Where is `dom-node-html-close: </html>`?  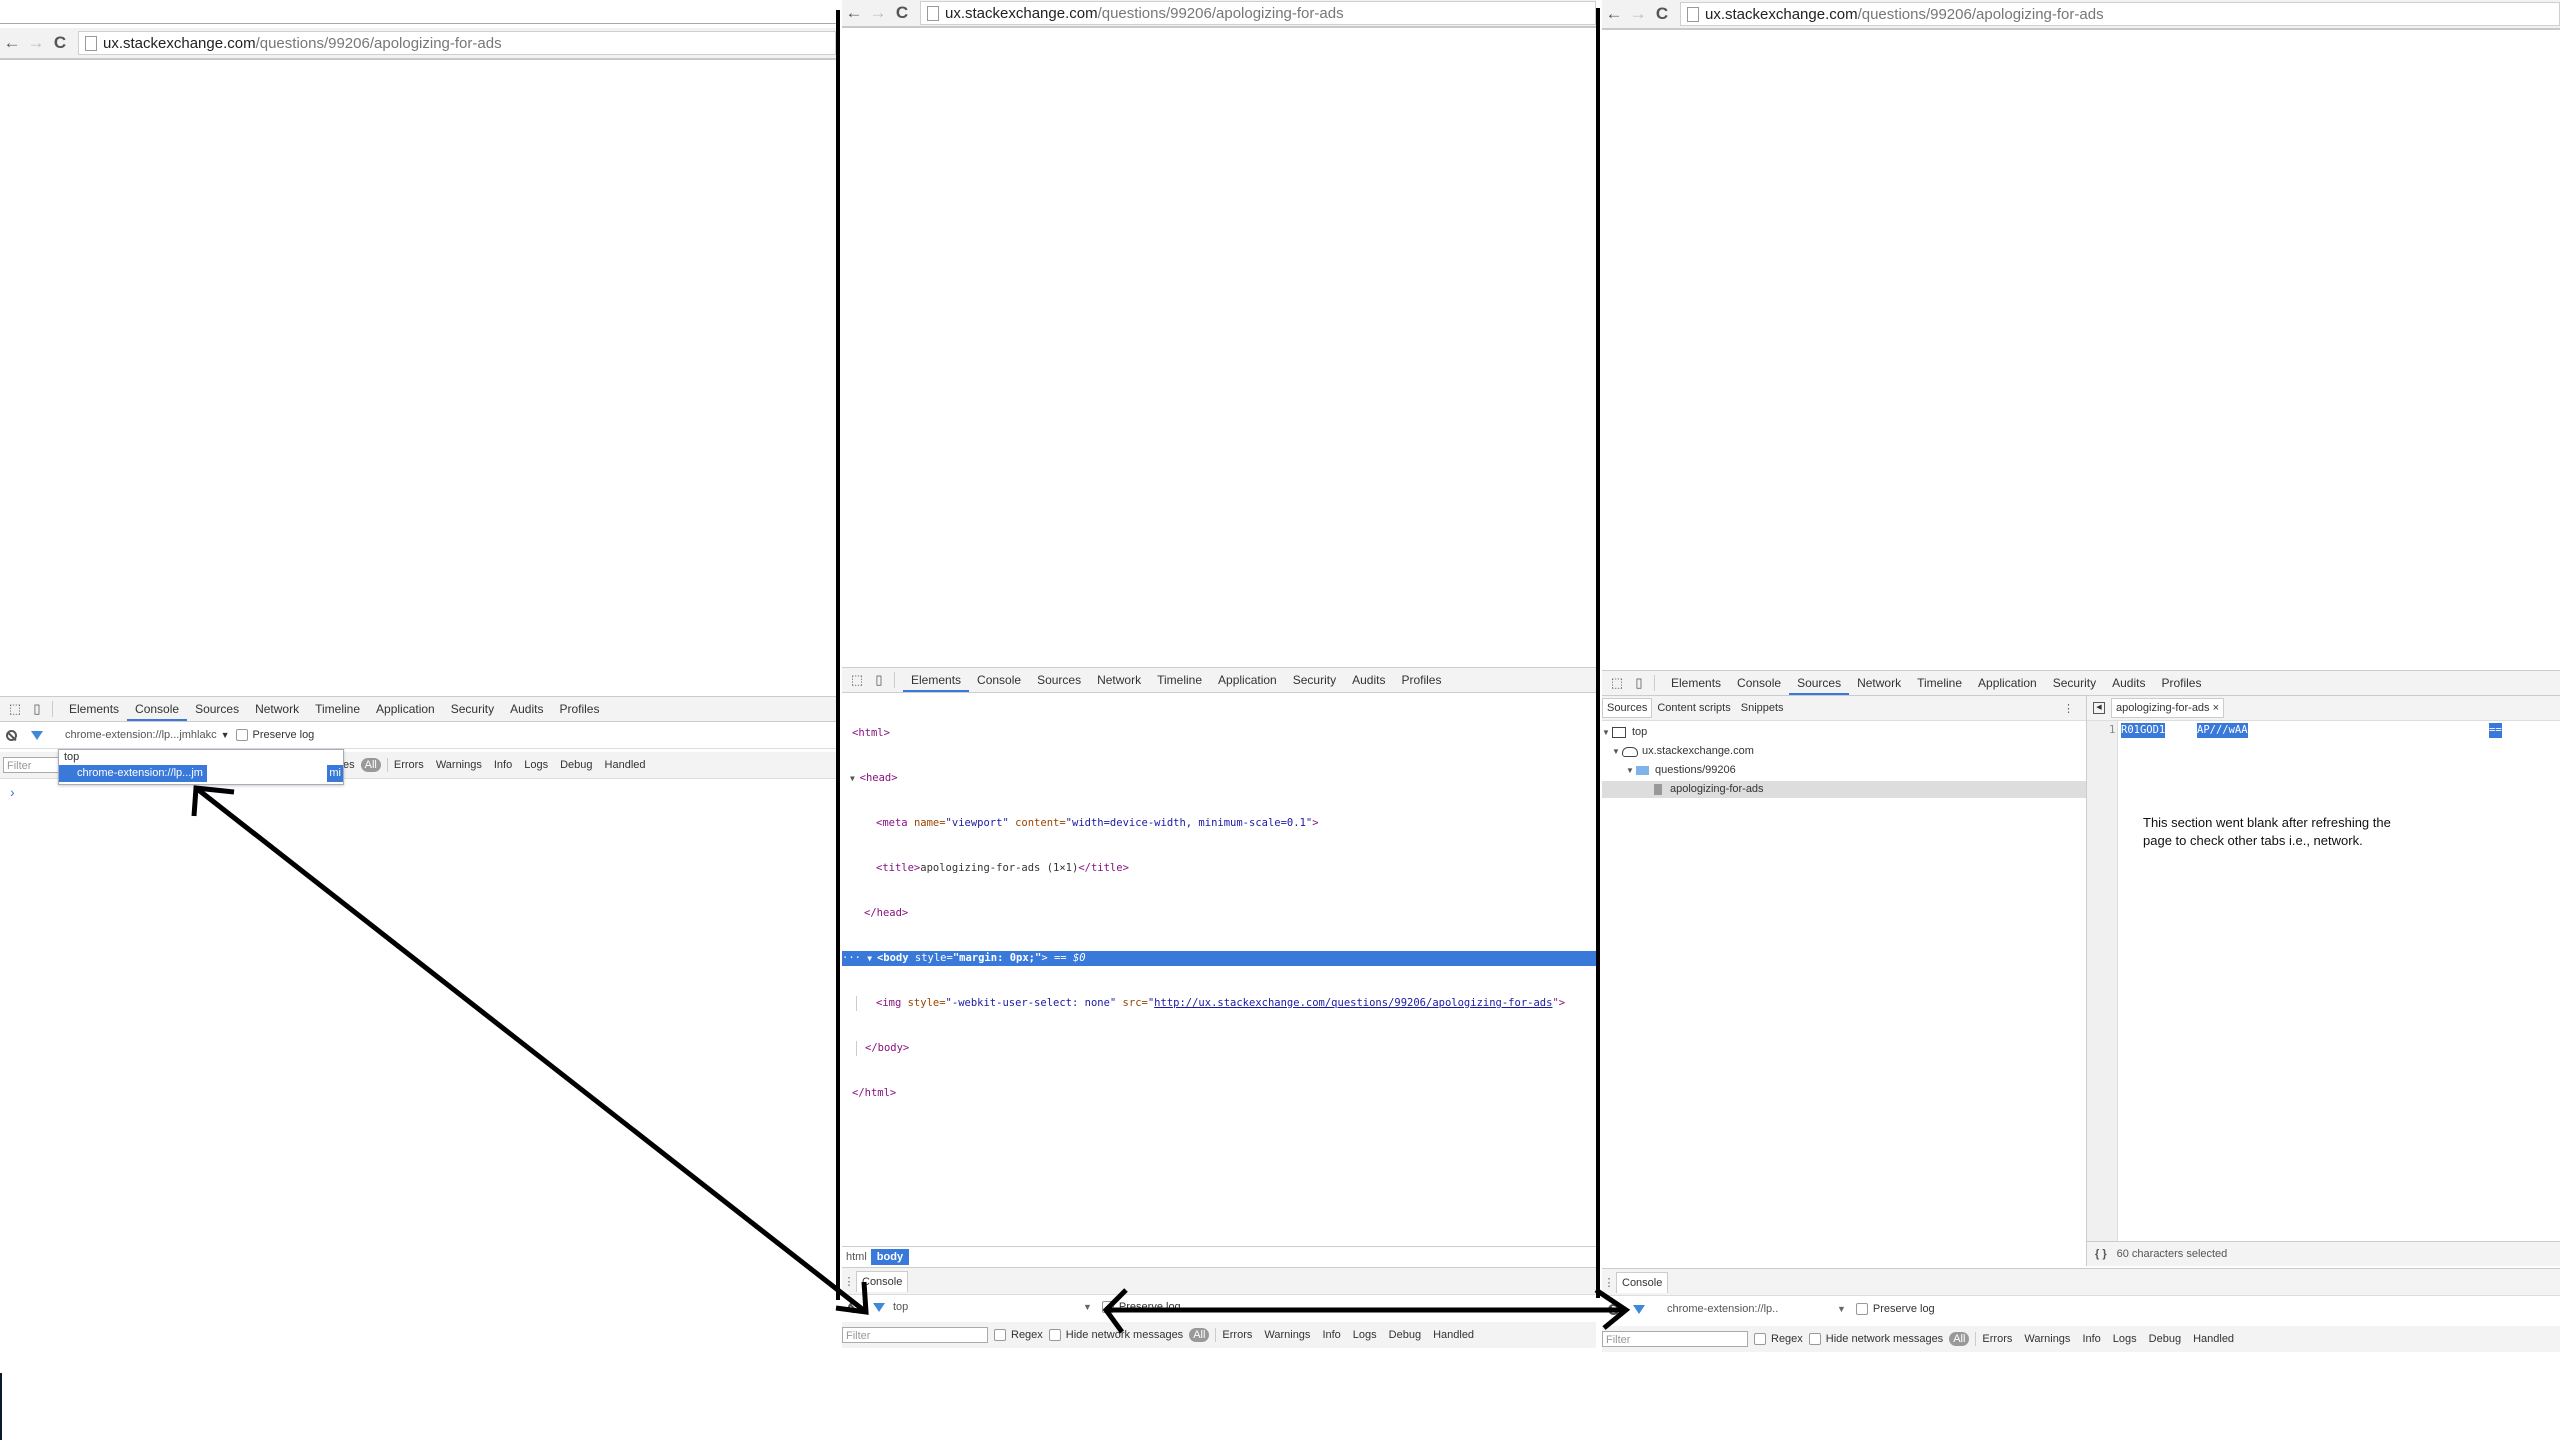 dom-node-html-close: </html> is located at coordinates (1219, 1093).